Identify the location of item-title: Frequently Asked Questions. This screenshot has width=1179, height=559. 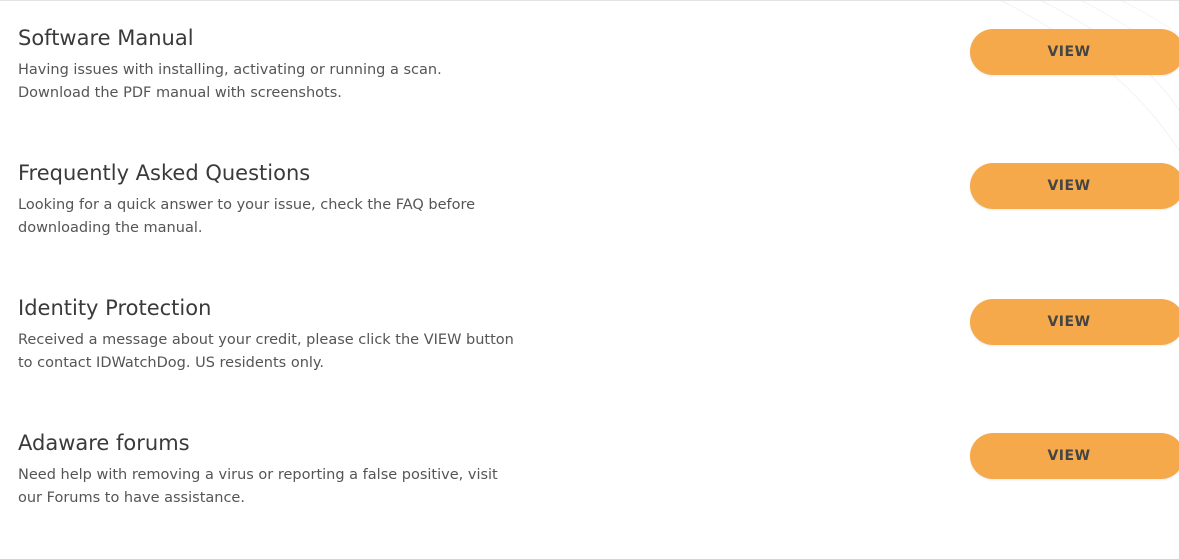
(164, 173).